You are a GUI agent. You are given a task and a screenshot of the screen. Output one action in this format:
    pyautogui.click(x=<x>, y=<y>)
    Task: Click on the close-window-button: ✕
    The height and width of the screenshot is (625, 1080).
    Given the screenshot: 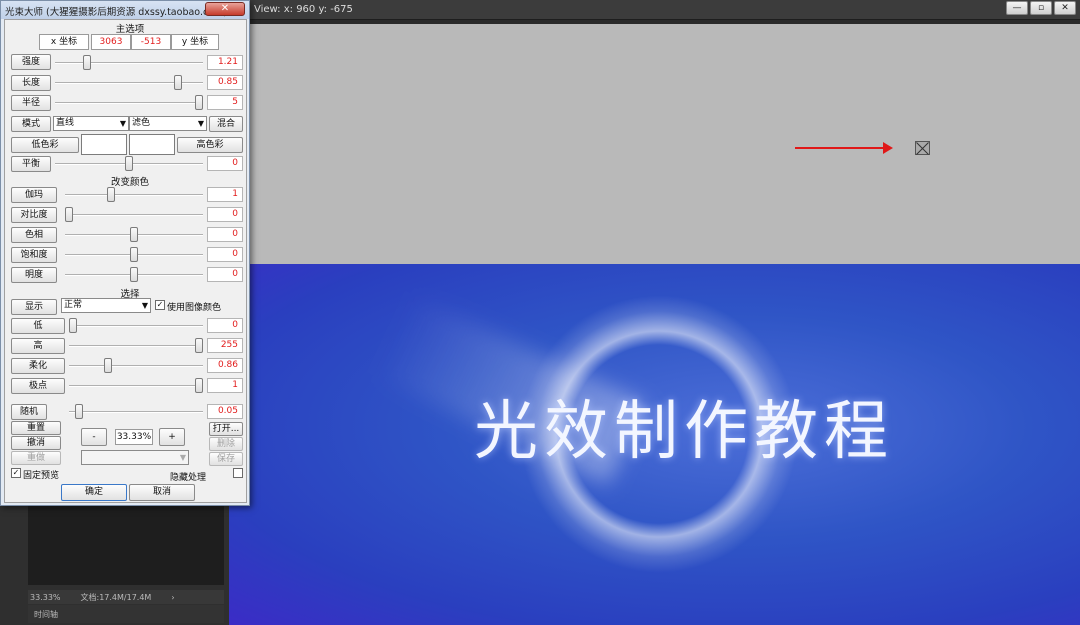 What is the action you would take?
    pyautogui.click(x=1065, y=8)
    